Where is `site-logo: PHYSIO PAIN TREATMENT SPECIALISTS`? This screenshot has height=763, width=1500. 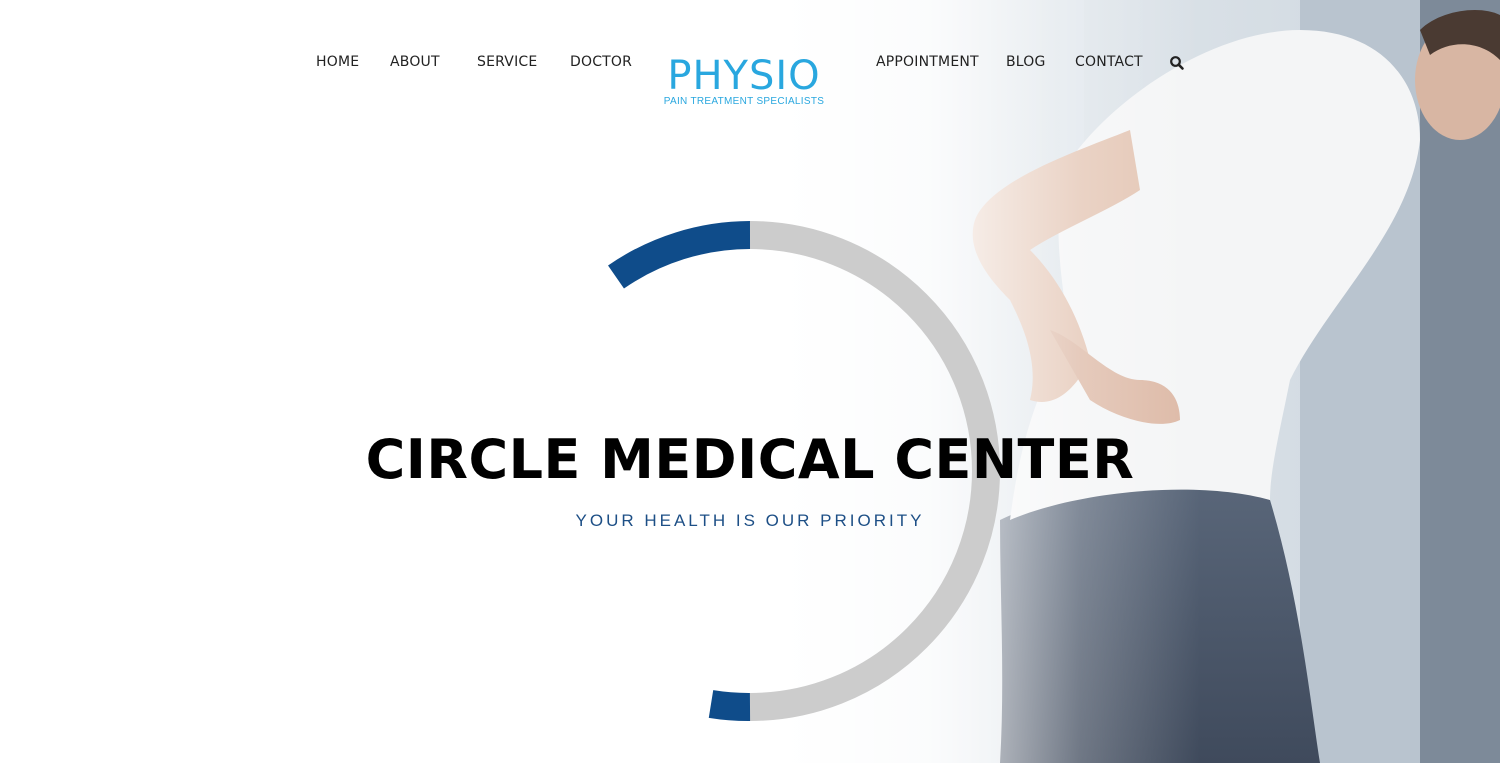
site-logo: PHYSIO PAIN TREATMENT SPECIALISTS is located at coordinates (744, 80).